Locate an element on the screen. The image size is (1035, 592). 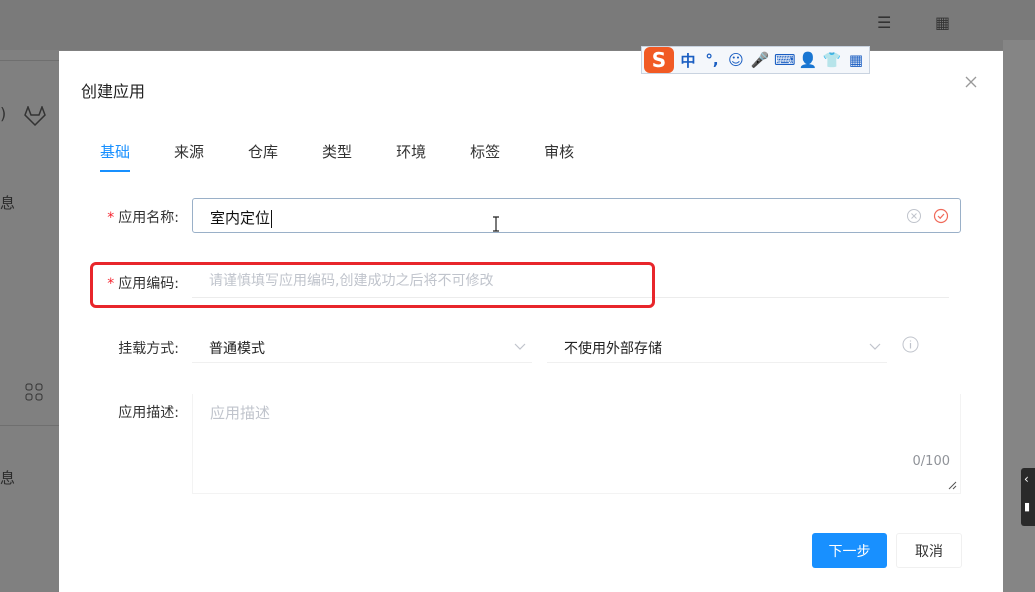
tab-type: 类型 is located at coordinates (337, 156).